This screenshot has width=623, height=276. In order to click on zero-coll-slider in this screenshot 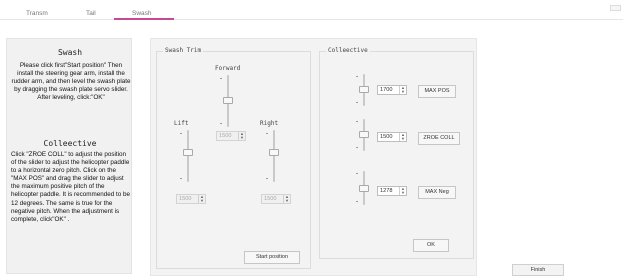, I will do `click(363, 135)`.